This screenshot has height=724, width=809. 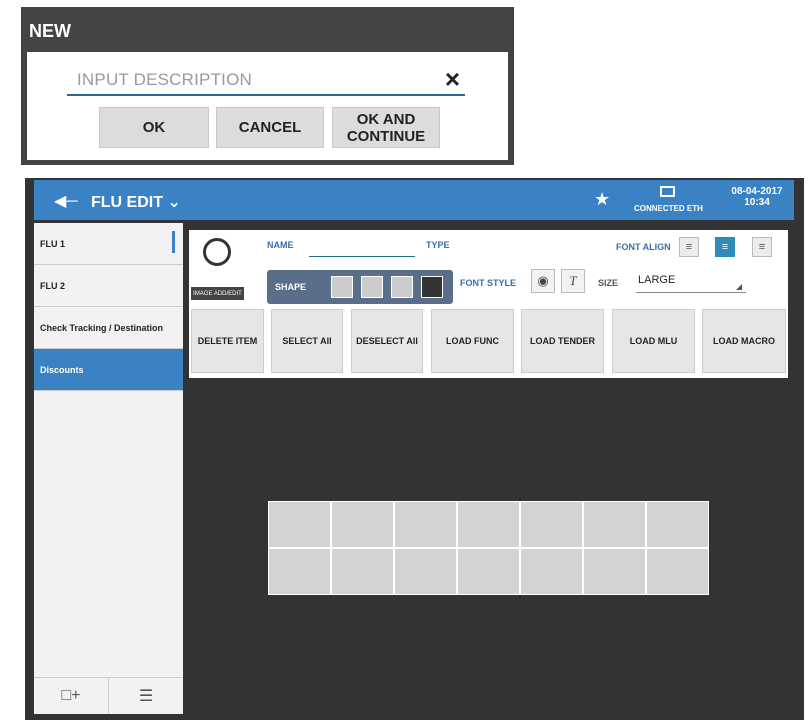 I want to click on ok-and-continue-button: OK AND CONTINUE, so click(x=386, y=127).